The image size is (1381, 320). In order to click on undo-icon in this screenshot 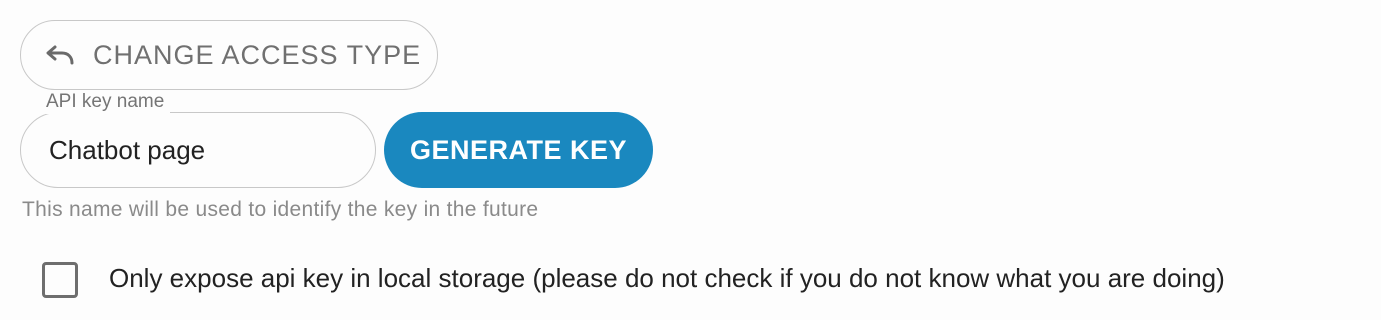, I will do `click(60, 55)`.